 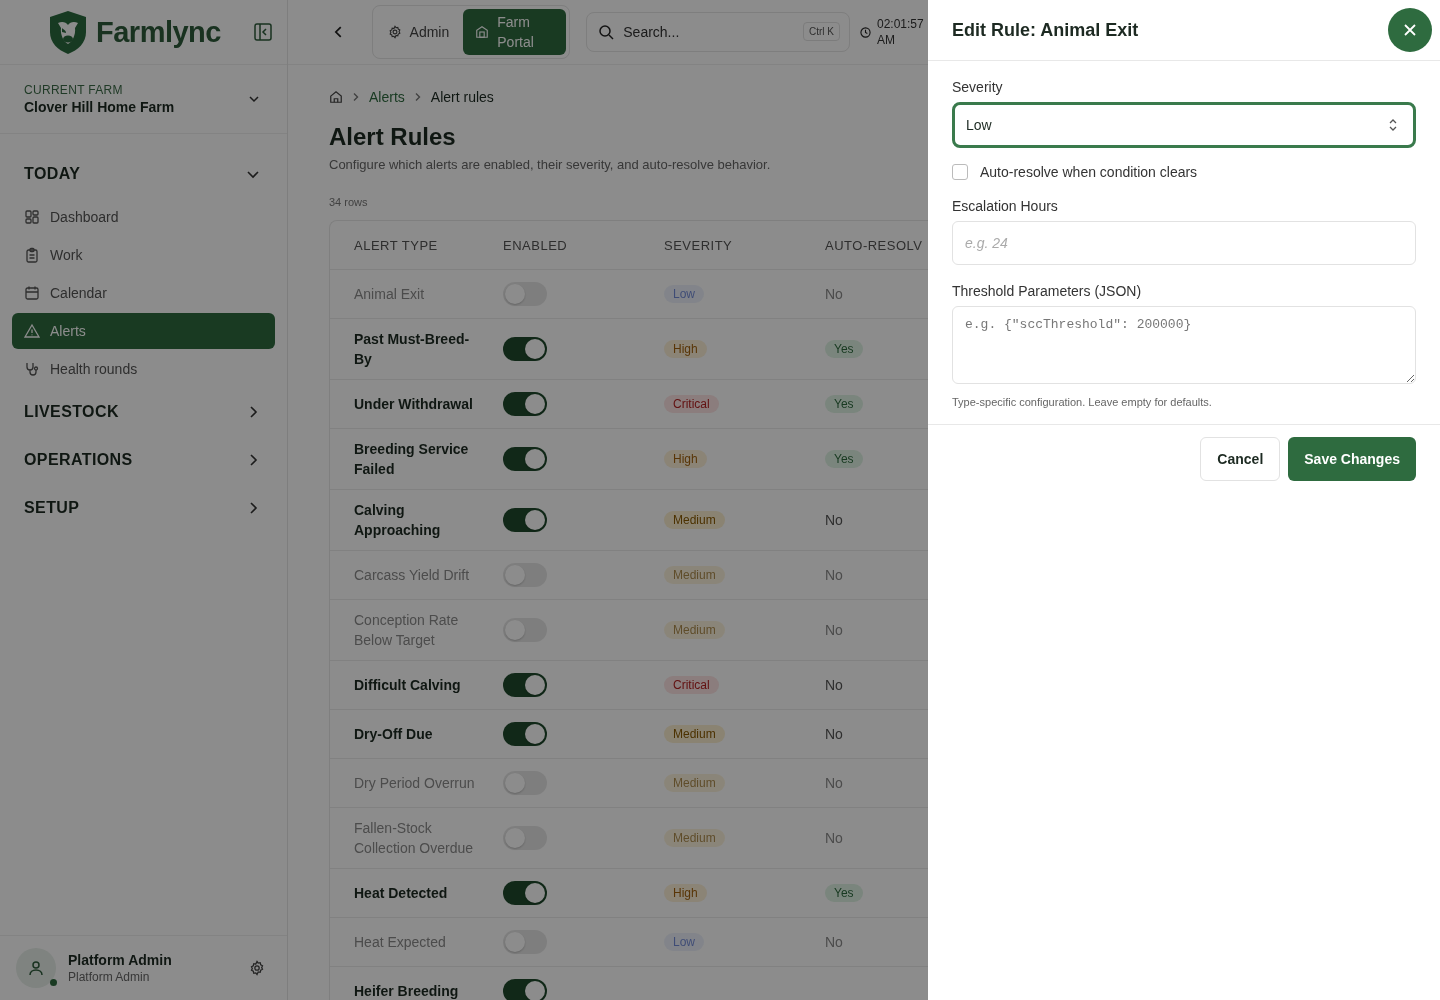 I want to click on alert-type: Heat Detected, so click(x=401, y=893).